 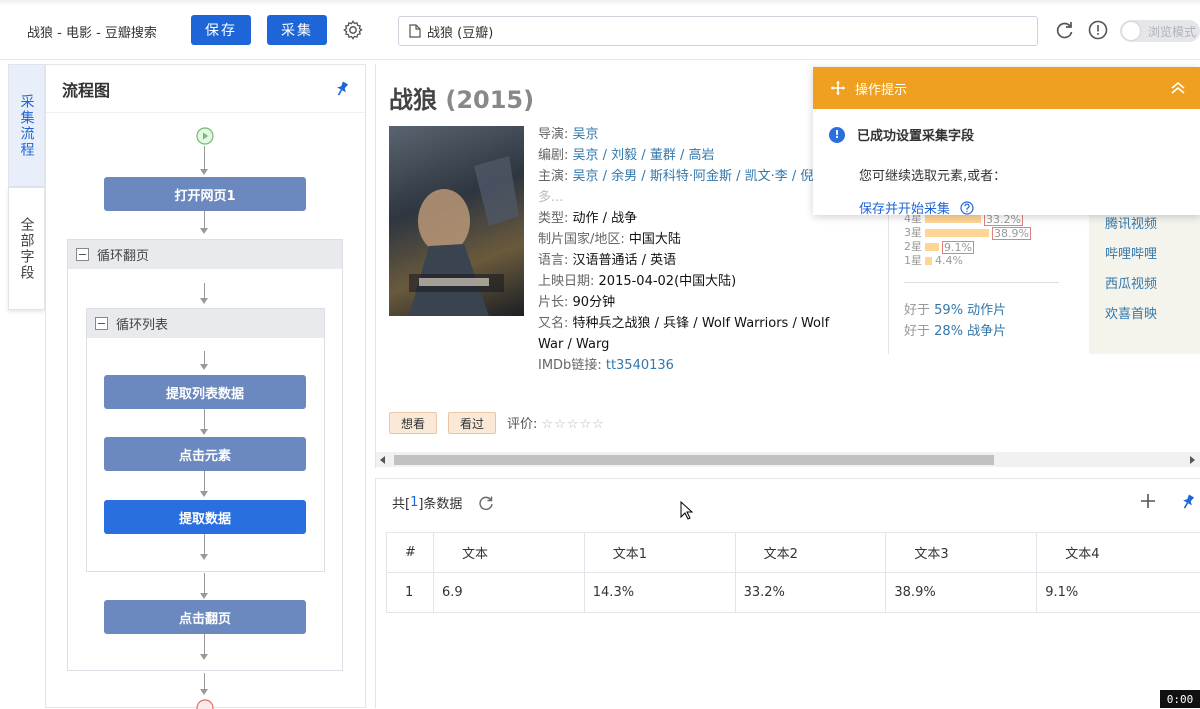 I want to click on info-writers: 编剧: 吴京 / 刘毅 / 董群 / 高岩, so click(x=698, y=155).